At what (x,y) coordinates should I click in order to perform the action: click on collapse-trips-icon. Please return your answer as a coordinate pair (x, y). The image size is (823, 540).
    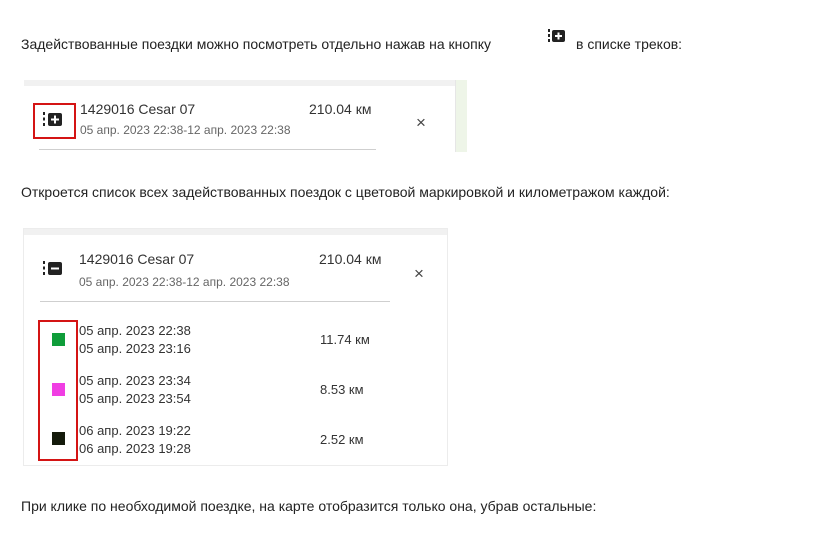
    Looking at the image, I should click on (53, 268).